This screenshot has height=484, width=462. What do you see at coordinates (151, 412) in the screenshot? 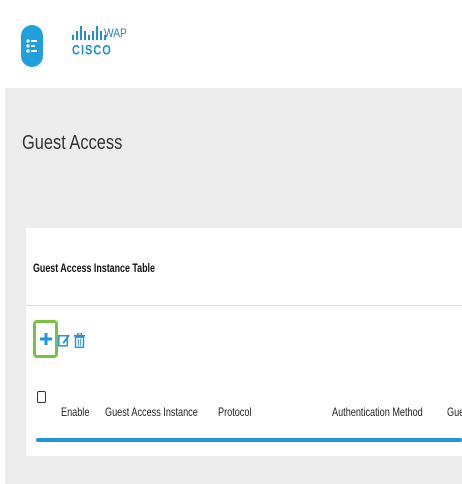
I see `column-header-guest-access-instance: Guest Access Instance` at bounding box center [151, 412].